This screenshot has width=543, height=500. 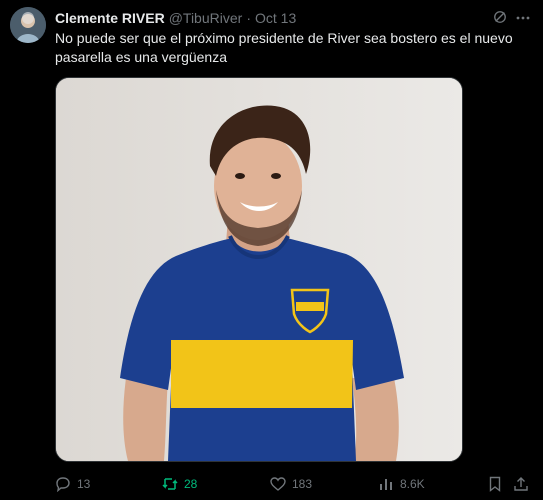 I want to click on like-button: 183, so click(x=291, y=484).